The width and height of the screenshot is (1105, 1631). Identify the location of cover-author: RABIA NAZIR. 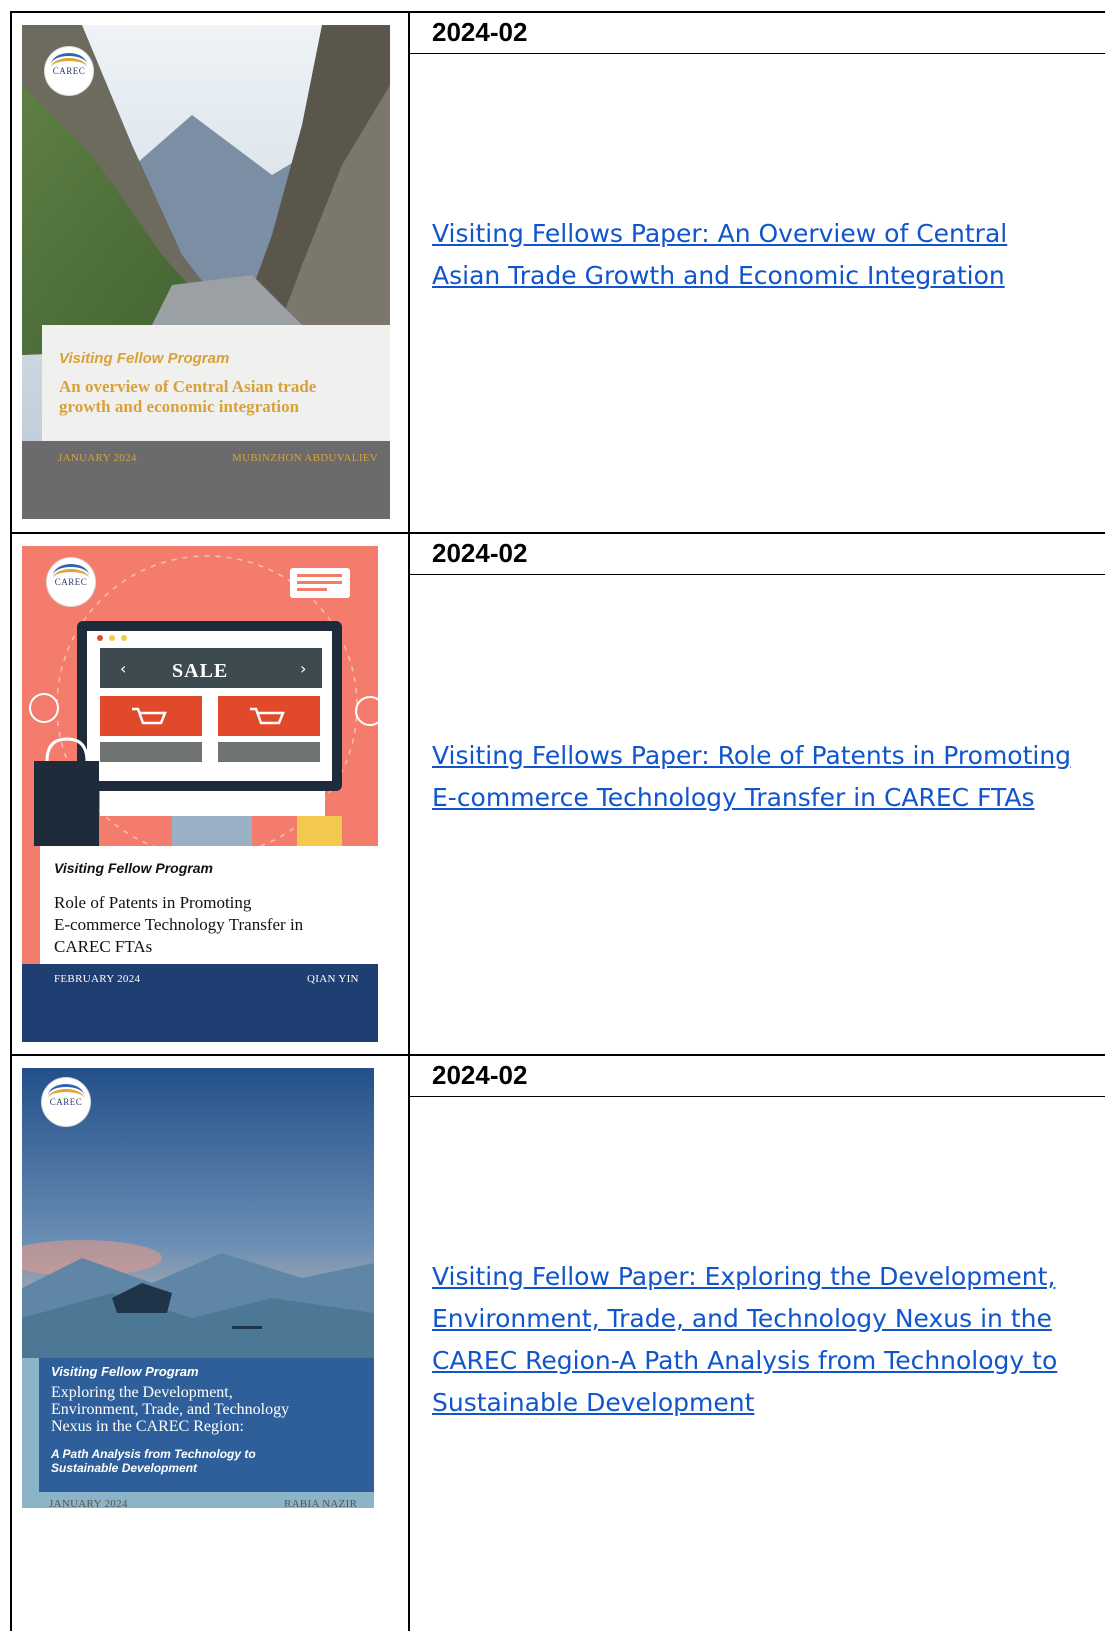
(321, 1504).